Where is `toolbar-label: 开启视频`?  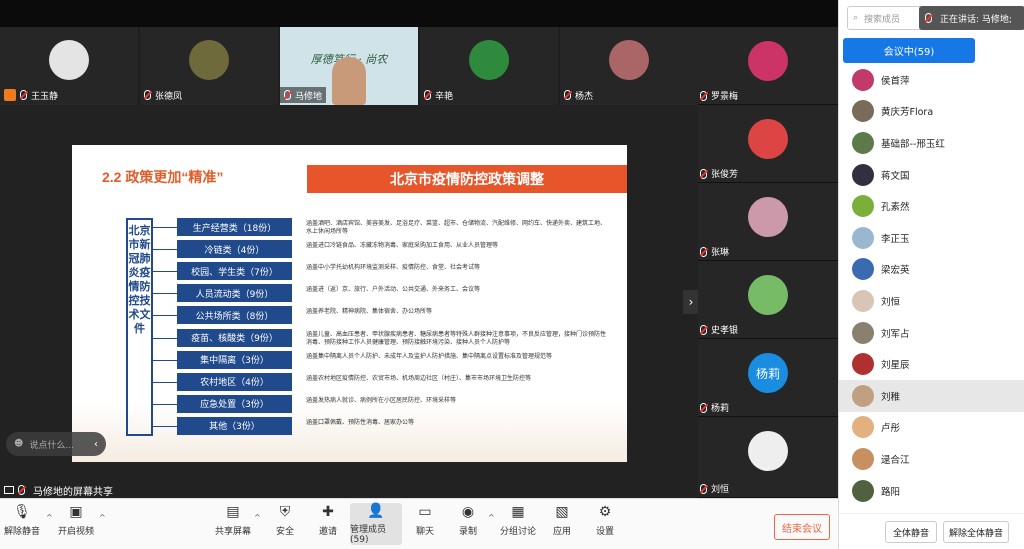
toolbar-label: 开启视频 is located at coordinates (75, 532).